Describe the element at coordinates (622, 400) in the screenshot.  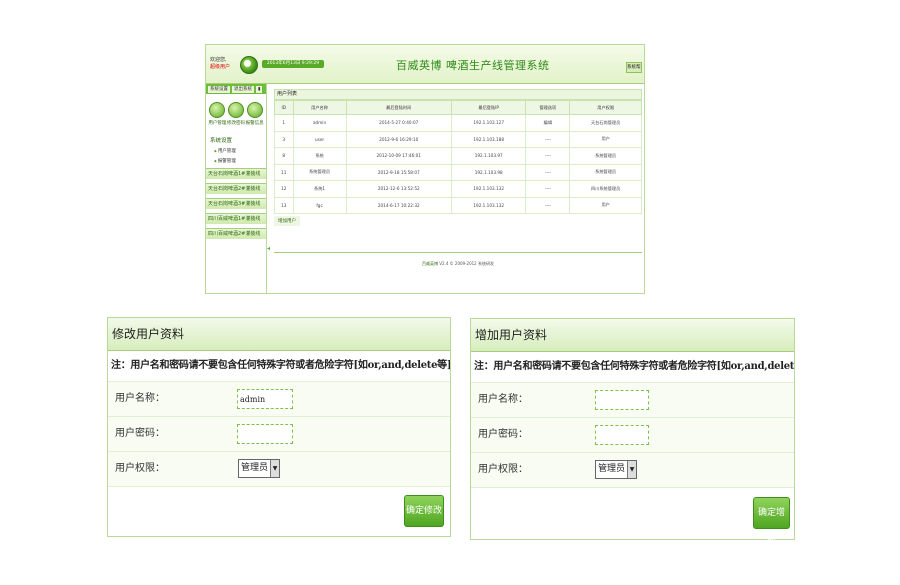
I see `username-input` at that location.